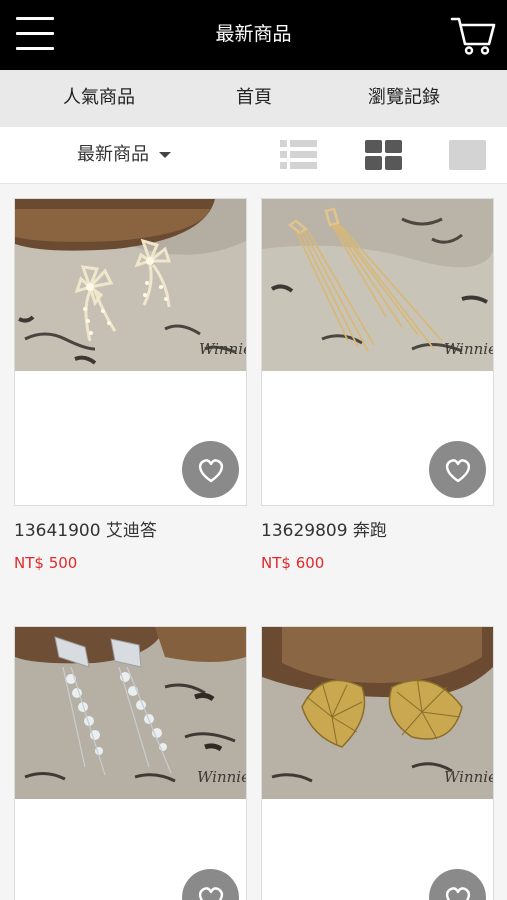  What do you see at coordinates (99, 98) in the screenshot?
I see `nav-item-popular: 人氣商品` at bounding box center [99, 98].